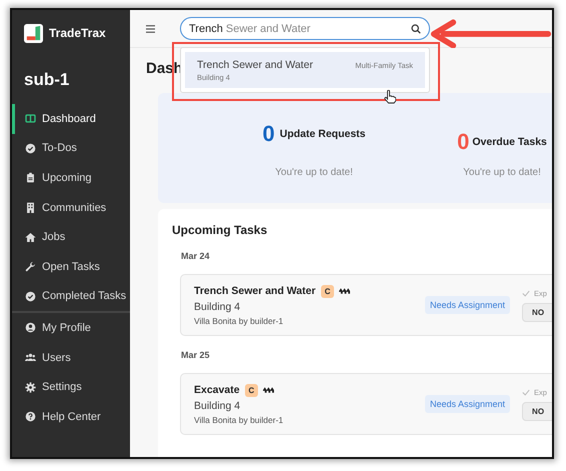  Describe the element at coordinates (71, 267) in the screenshot. I see `nav-item: Open Tasks` at that location.